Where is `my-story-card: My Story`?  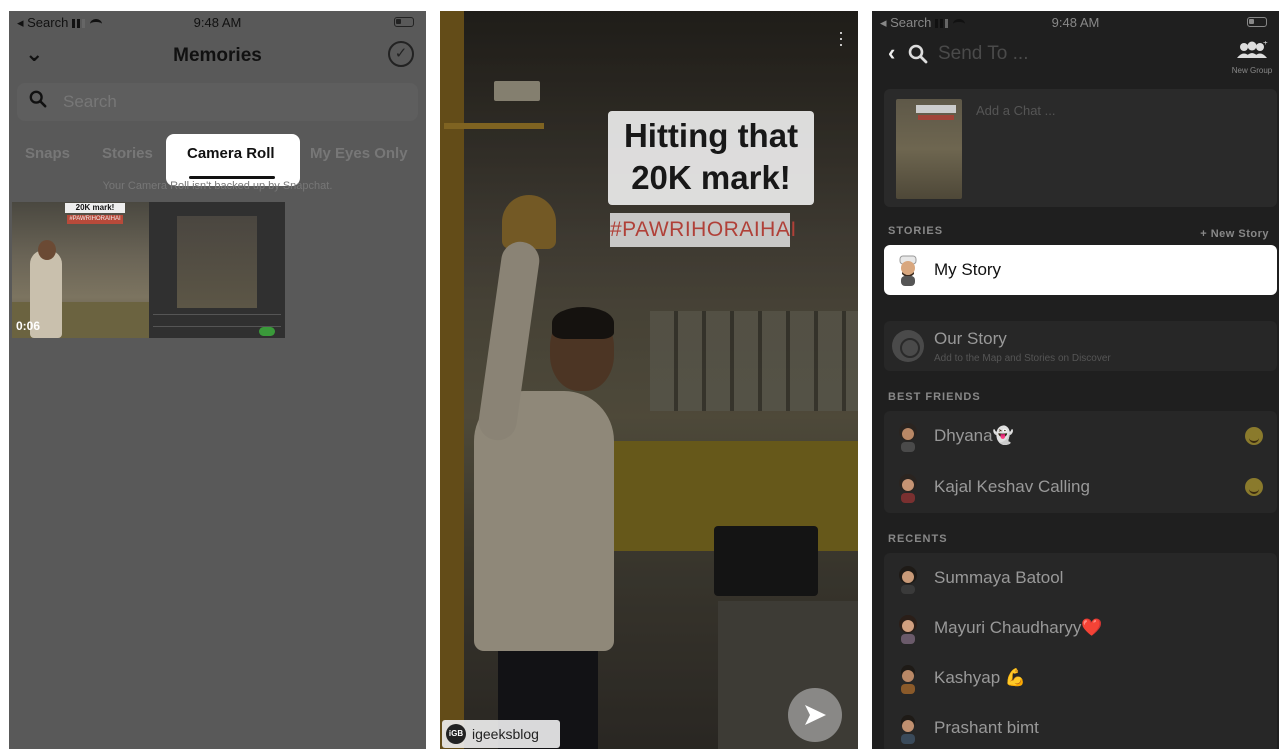 my-story-card: My Story is located at coordinates (1080, 270).